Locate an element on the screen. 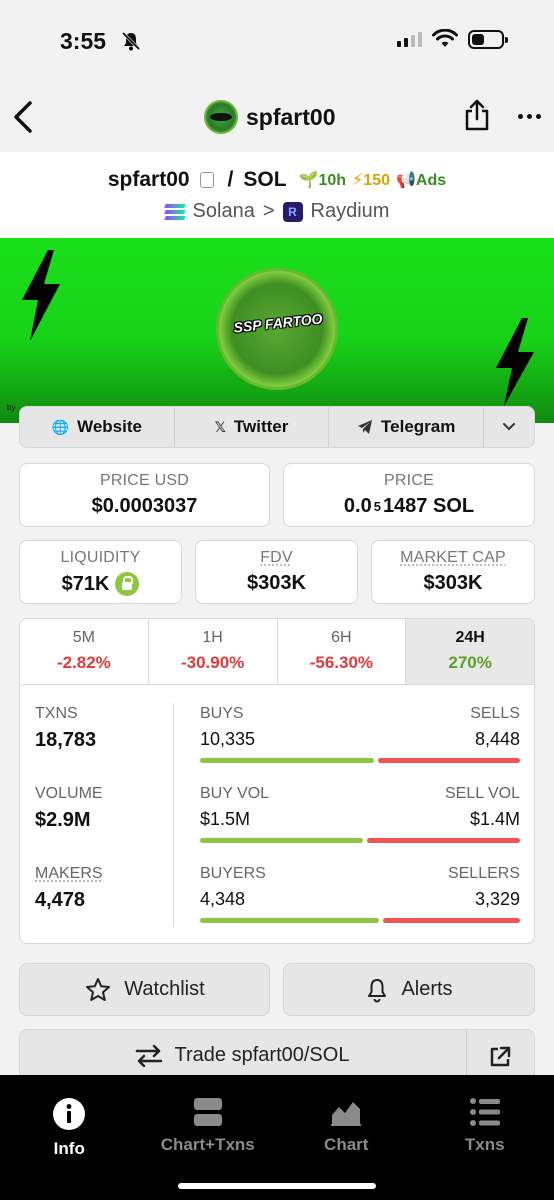 The height and width of the screenshot is (1200, 554). links-bar: 🌐 Website 𝕏 Twitter Telegram is located at coordinates (277, 427).